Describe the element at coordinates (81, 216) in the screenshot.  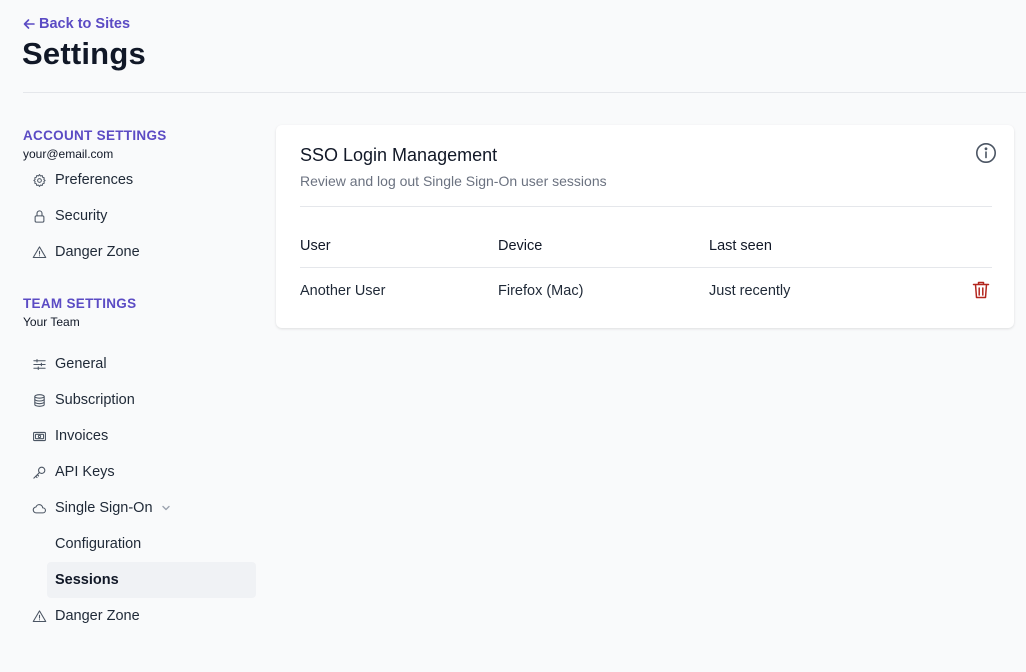
I see `sidebar-item-label: Security` at that location.